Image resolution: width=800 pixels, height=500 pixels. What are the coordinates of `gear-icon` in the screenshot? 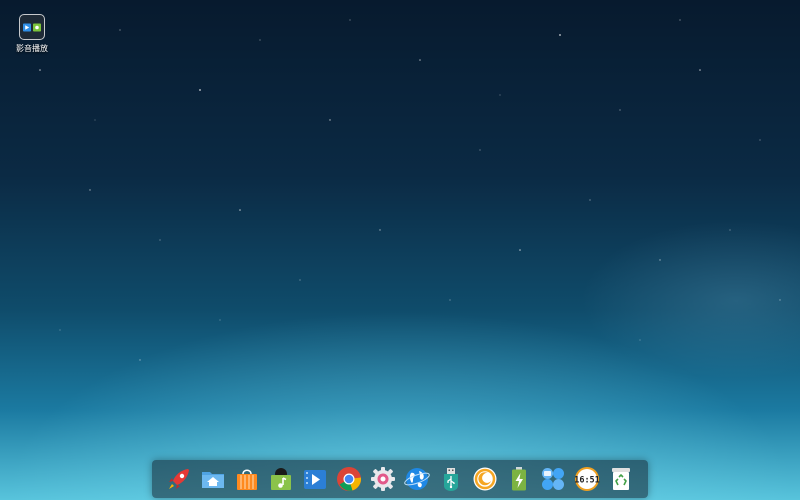 It's located at (383, 479).